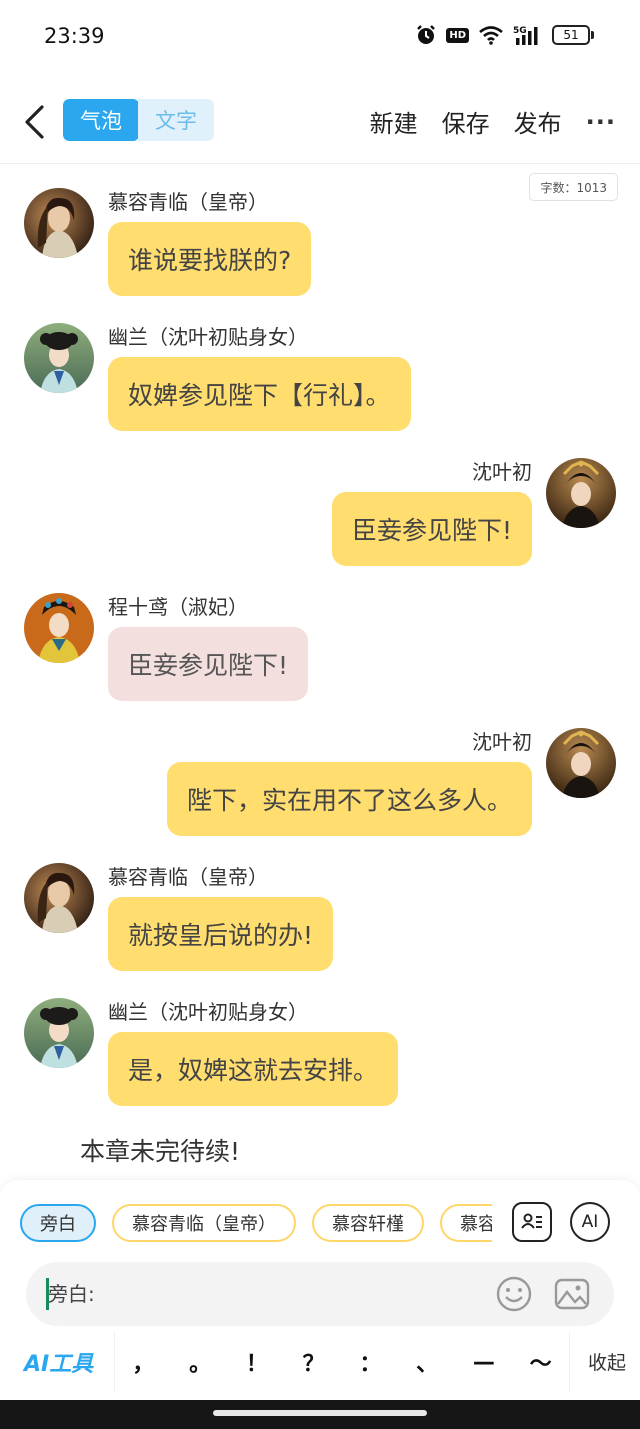 The height and width of the screenshot is (1429, 640). Describe the element at coordinates (541, 1362) in the screenshot. I see `punct-tilde: ～` at that location.